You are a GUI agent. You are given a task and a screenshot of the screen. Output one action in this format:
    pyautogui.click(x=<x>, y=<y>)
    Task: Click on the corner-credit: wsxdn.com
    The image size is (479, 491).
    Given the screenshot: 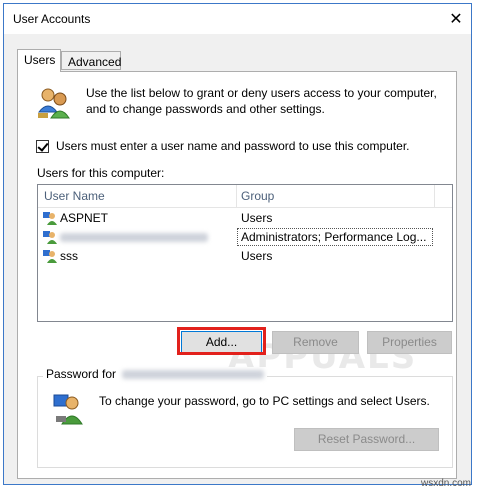 What is the action you would take?
    pyautogui.click(x=445, y=483)
    